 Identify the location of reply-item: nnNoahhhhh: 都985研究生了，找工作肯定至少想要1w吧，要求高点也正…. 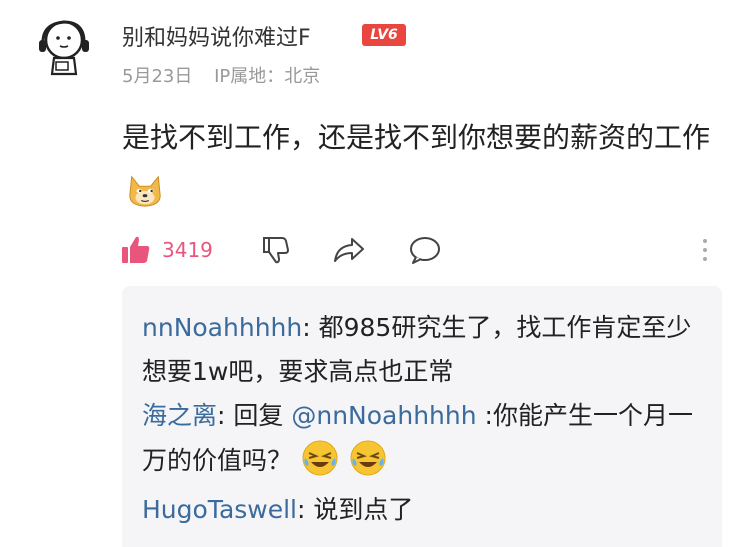
(422, 350).